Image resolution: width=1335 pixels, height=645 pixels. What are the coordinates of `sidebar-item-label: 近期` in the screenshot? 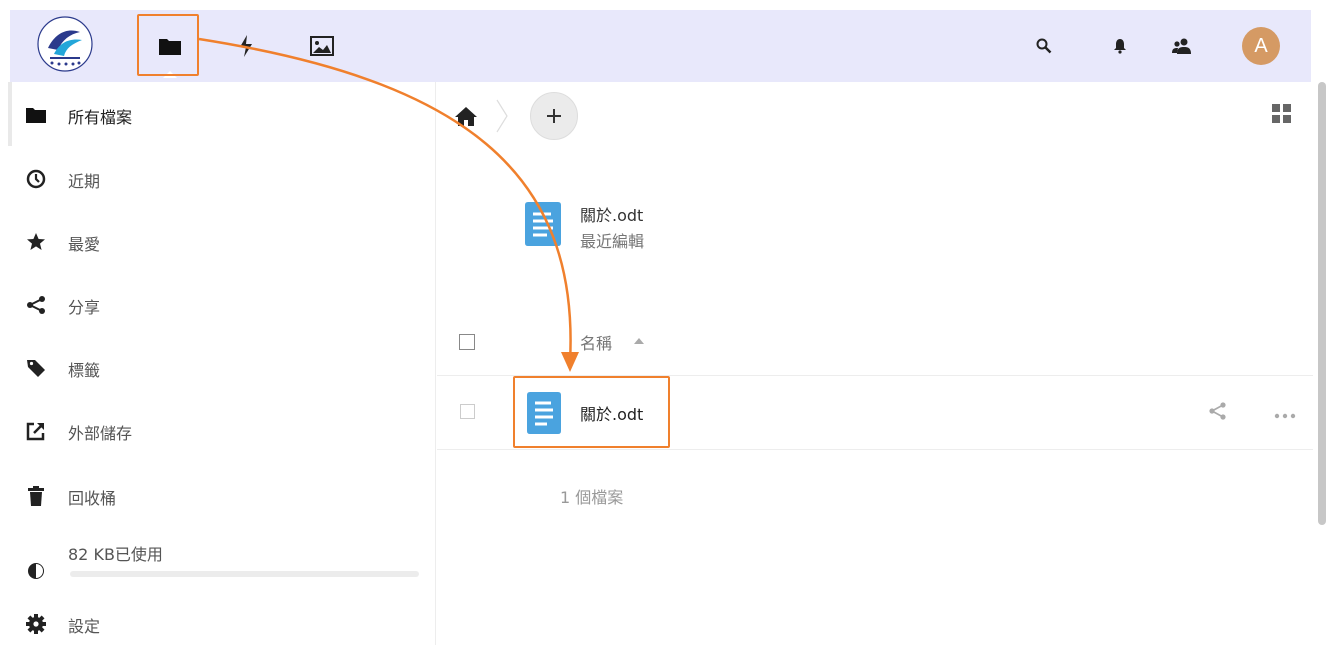 It's located at (84, 181).